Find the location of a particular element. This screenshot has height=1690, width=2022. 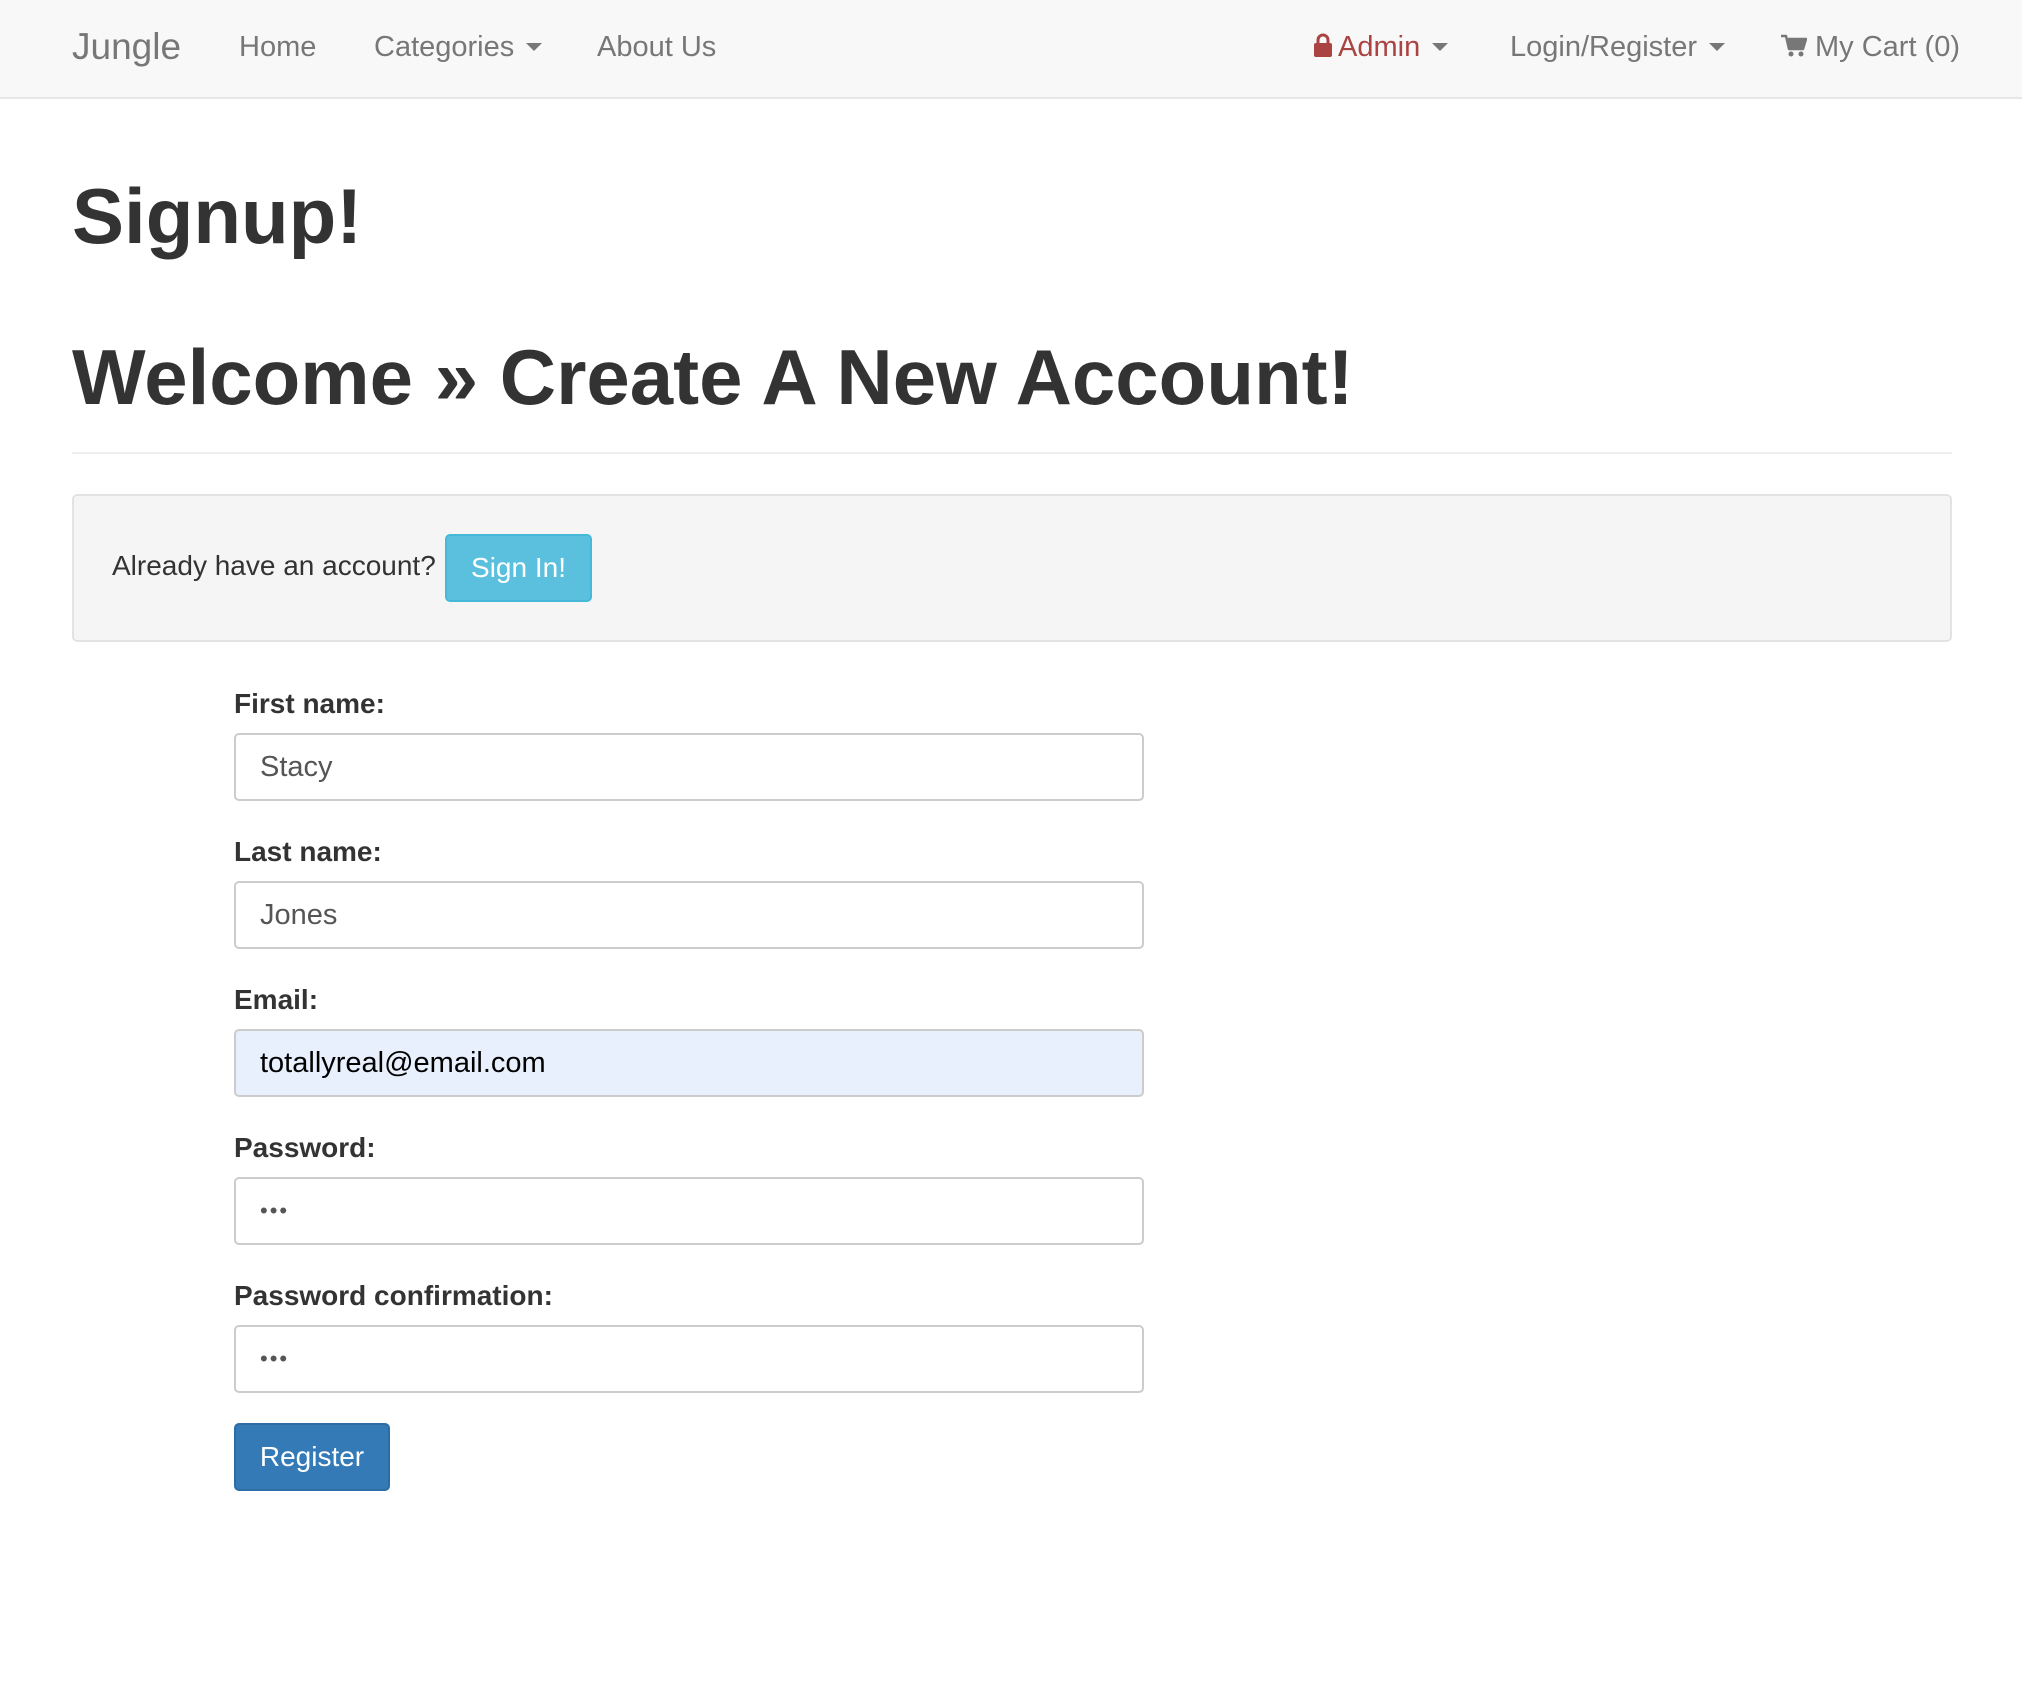

nav-cart-label: My Cart (0) is located at coordinates (1887, 47).